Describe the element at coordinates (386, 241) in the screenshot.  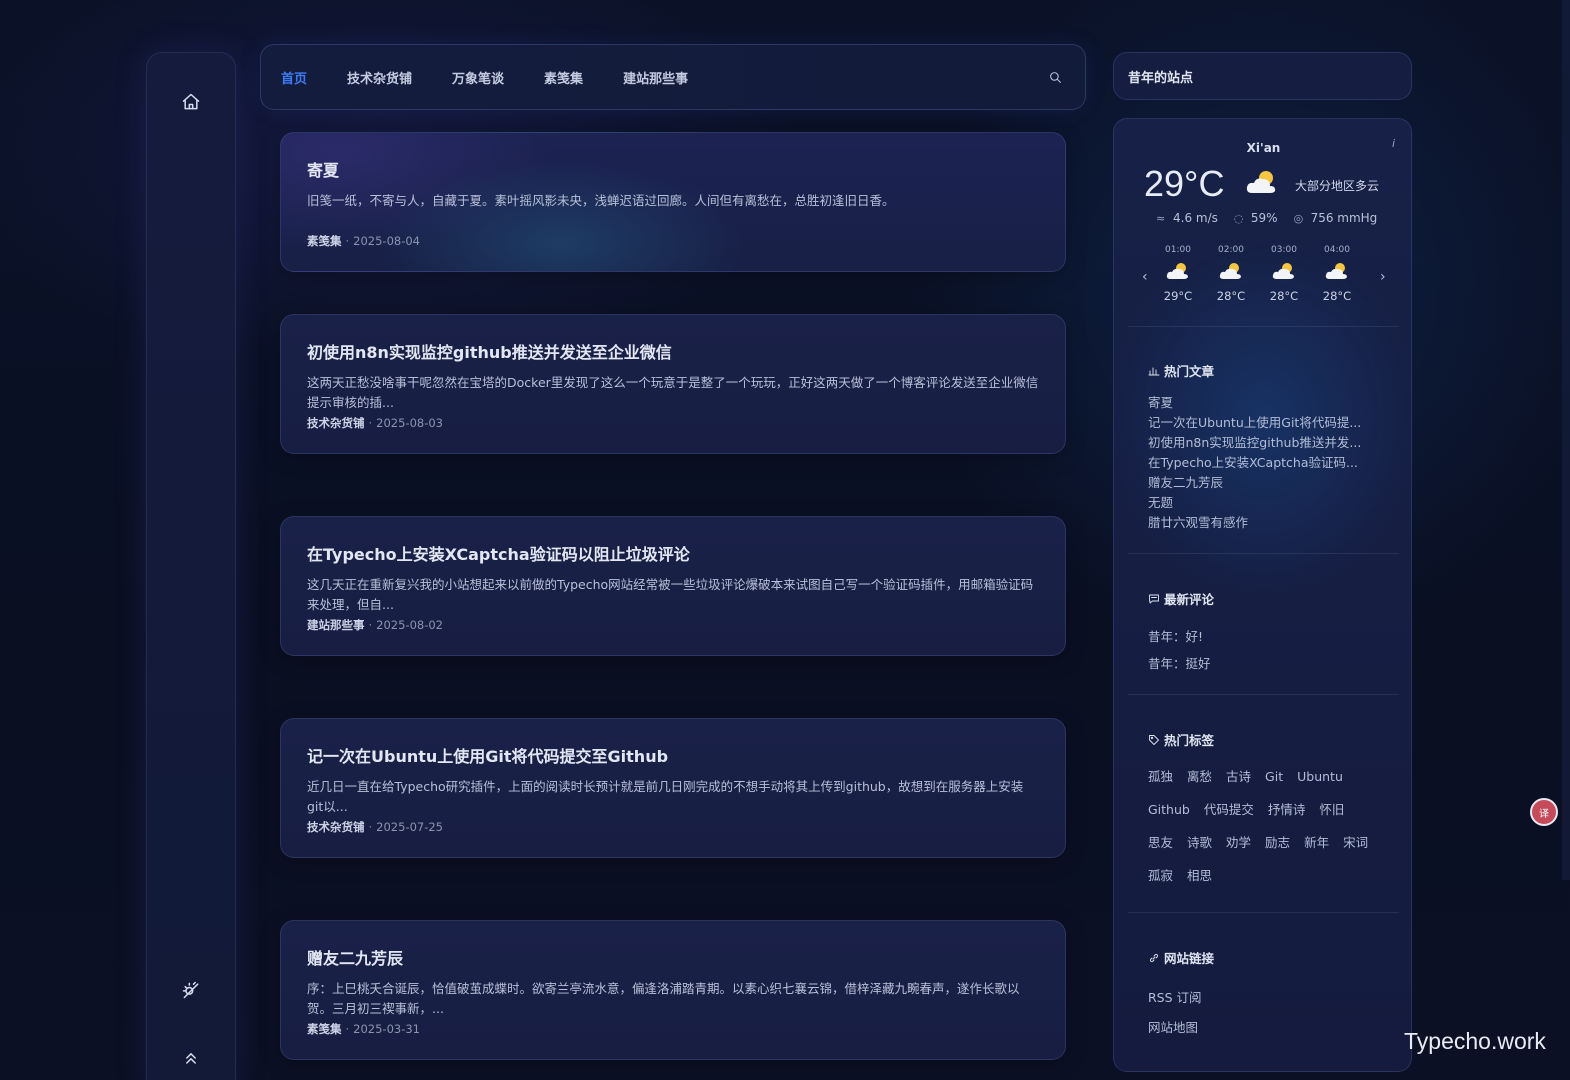
I see `post-date: 2025-08-04` at that location.